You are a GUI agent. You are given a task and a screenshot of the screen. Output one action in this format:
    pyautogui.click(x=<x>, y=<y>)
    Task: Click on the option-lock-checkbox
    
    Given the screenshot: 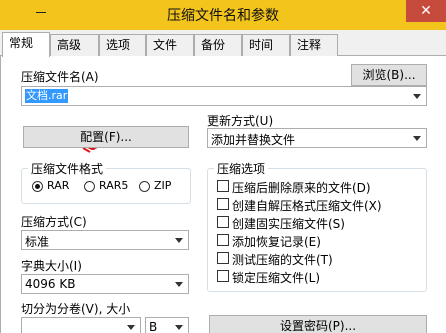 What is the action you would take?
    pyautogui.click(x=223, y=276)
    